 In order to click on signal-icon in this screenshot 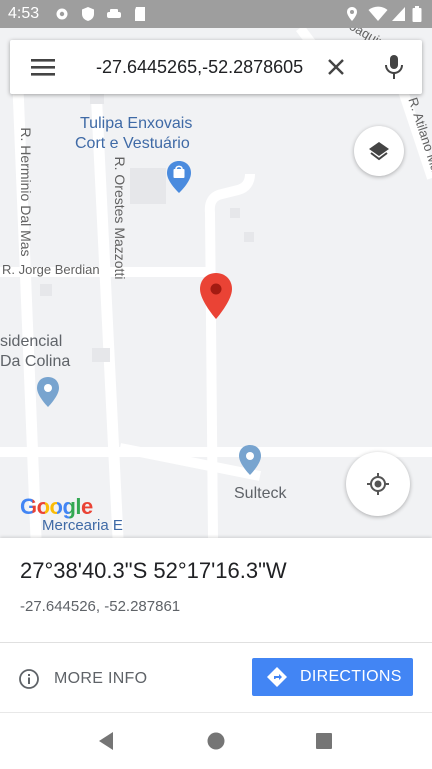, I will do `click(398, 14)`.